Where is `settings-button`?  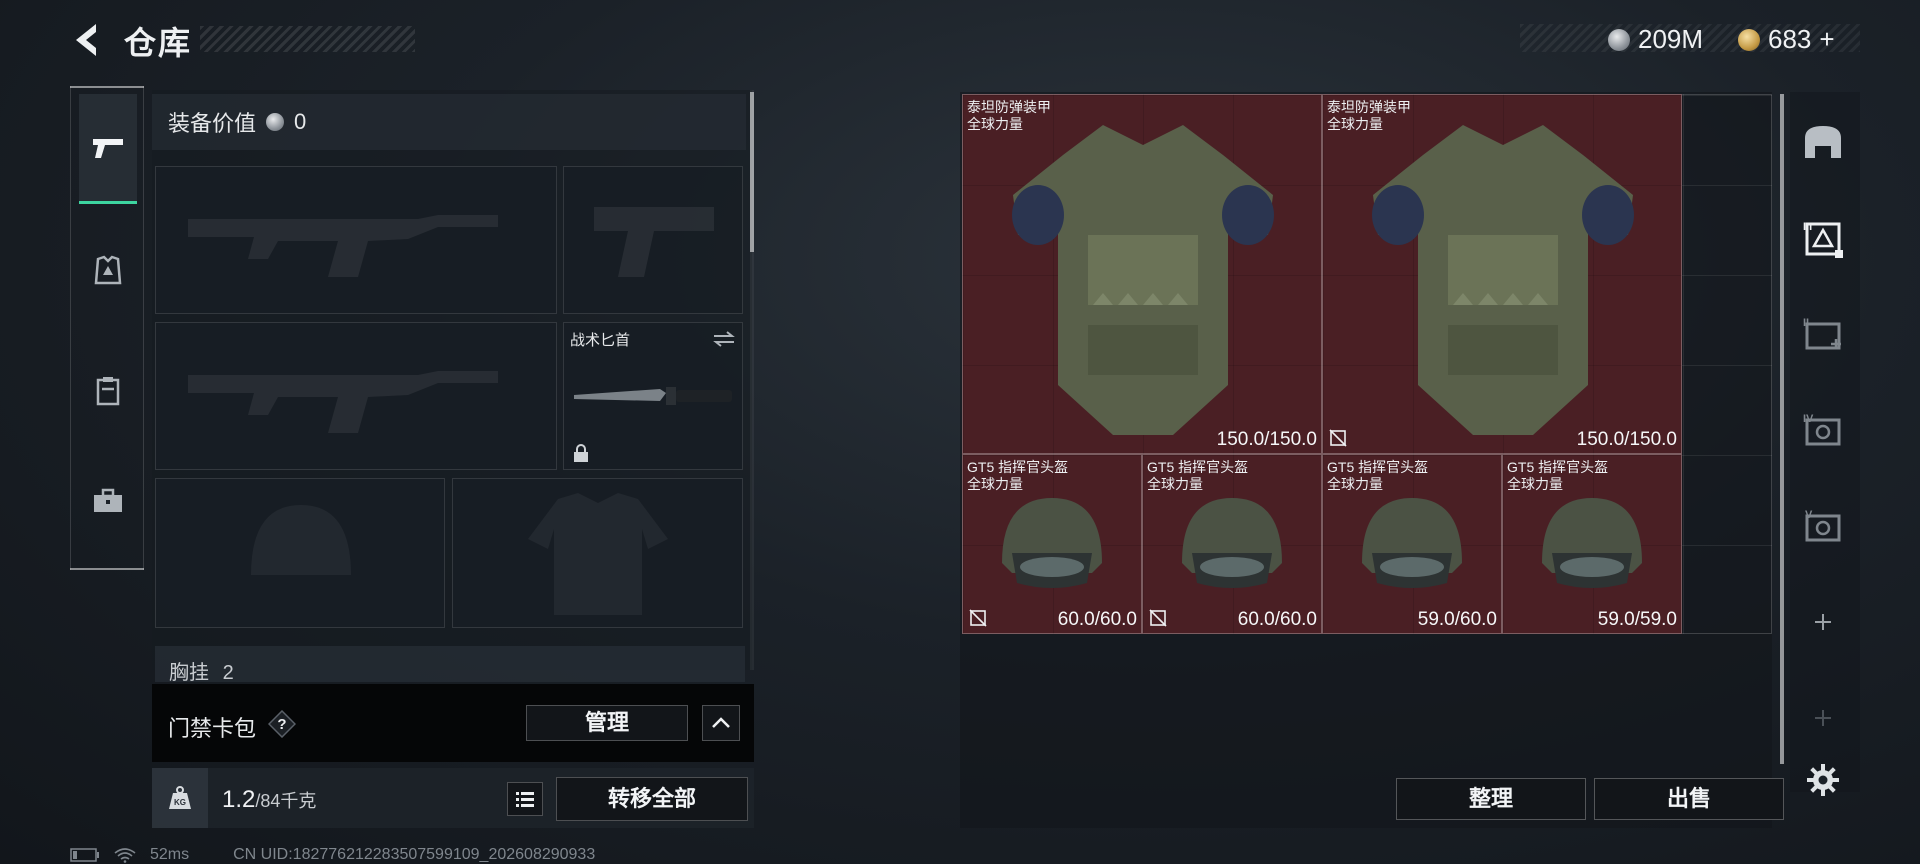
settings-button is located at coordinates (1823, 780).